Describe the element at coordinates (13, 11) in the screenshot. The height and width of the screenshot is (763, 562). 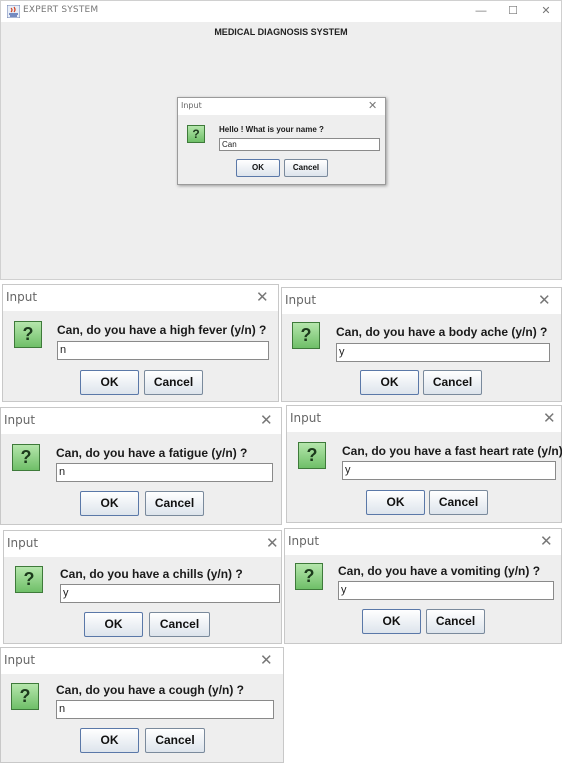
I see `java-app-icon` at that location.